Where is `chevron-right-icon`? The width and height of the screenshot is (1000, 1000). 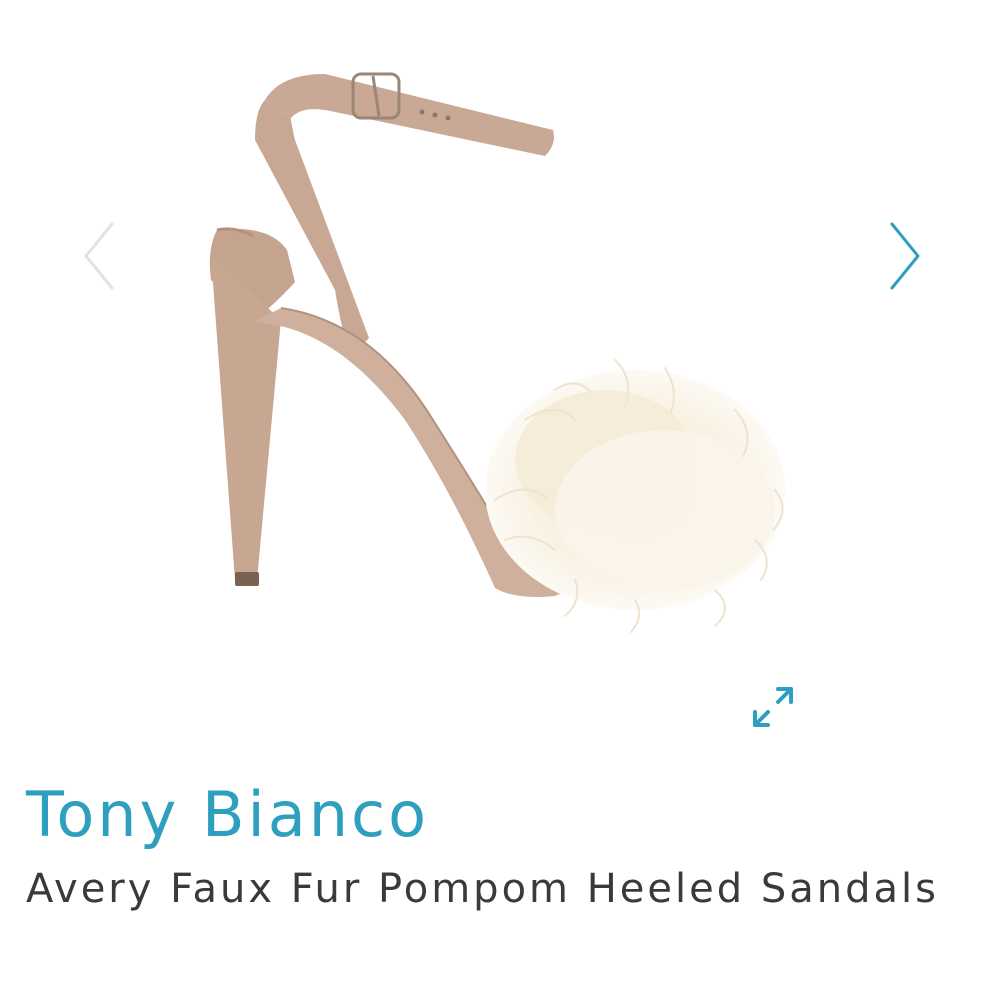
chevron-right-icon is located at coordinates (904, 256).